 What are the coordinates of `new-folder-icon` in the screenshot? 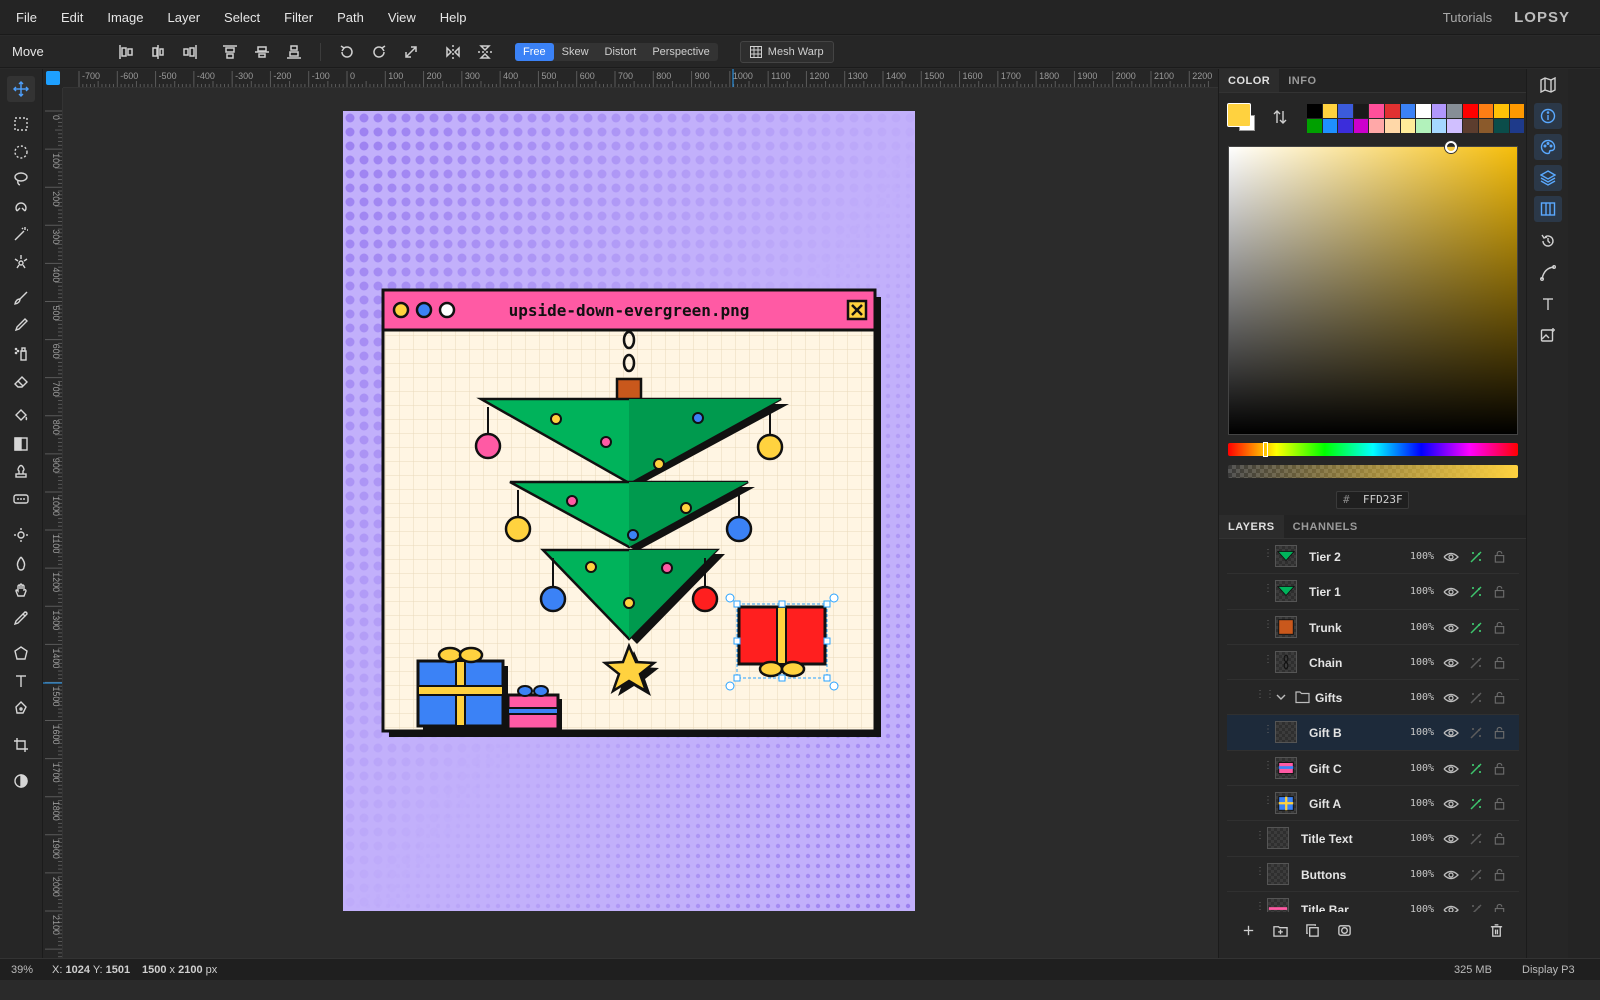 It's located at (1280, 930).